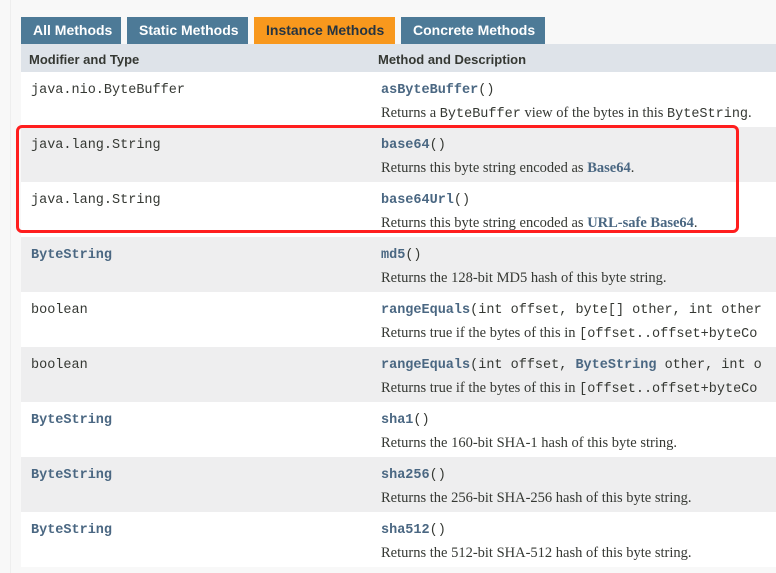 This screenshot has width=776, height=573. I want to click on method-signature: sha1(), so click(405, 420).